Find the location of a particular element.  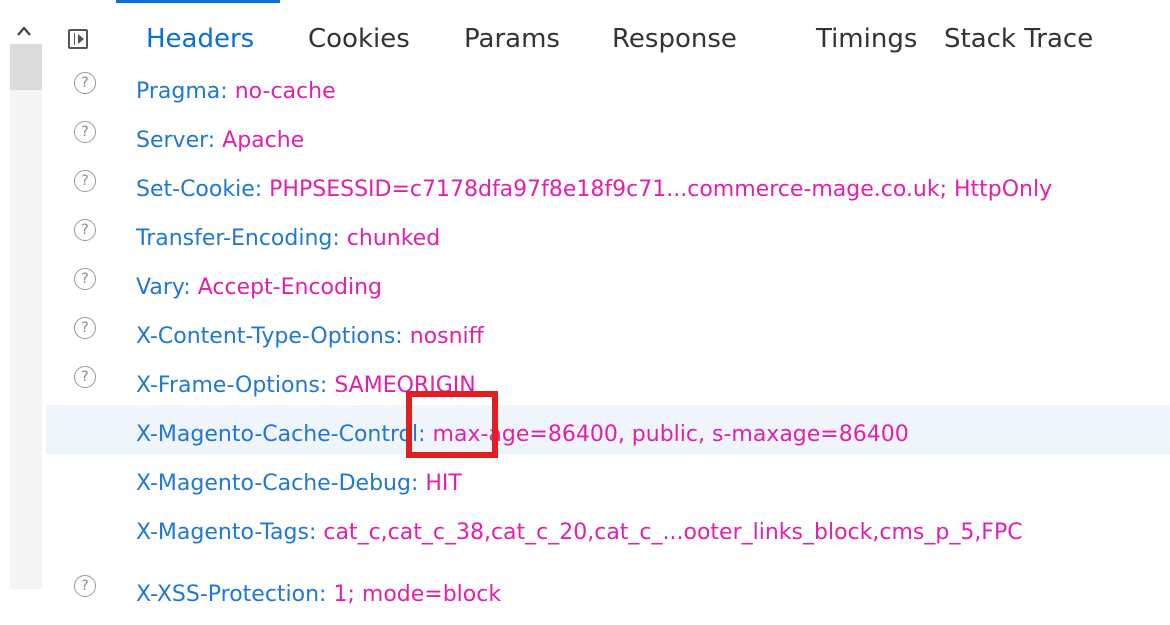

header-name: X-XSS-Protection: is located at coordinates (231, 594).